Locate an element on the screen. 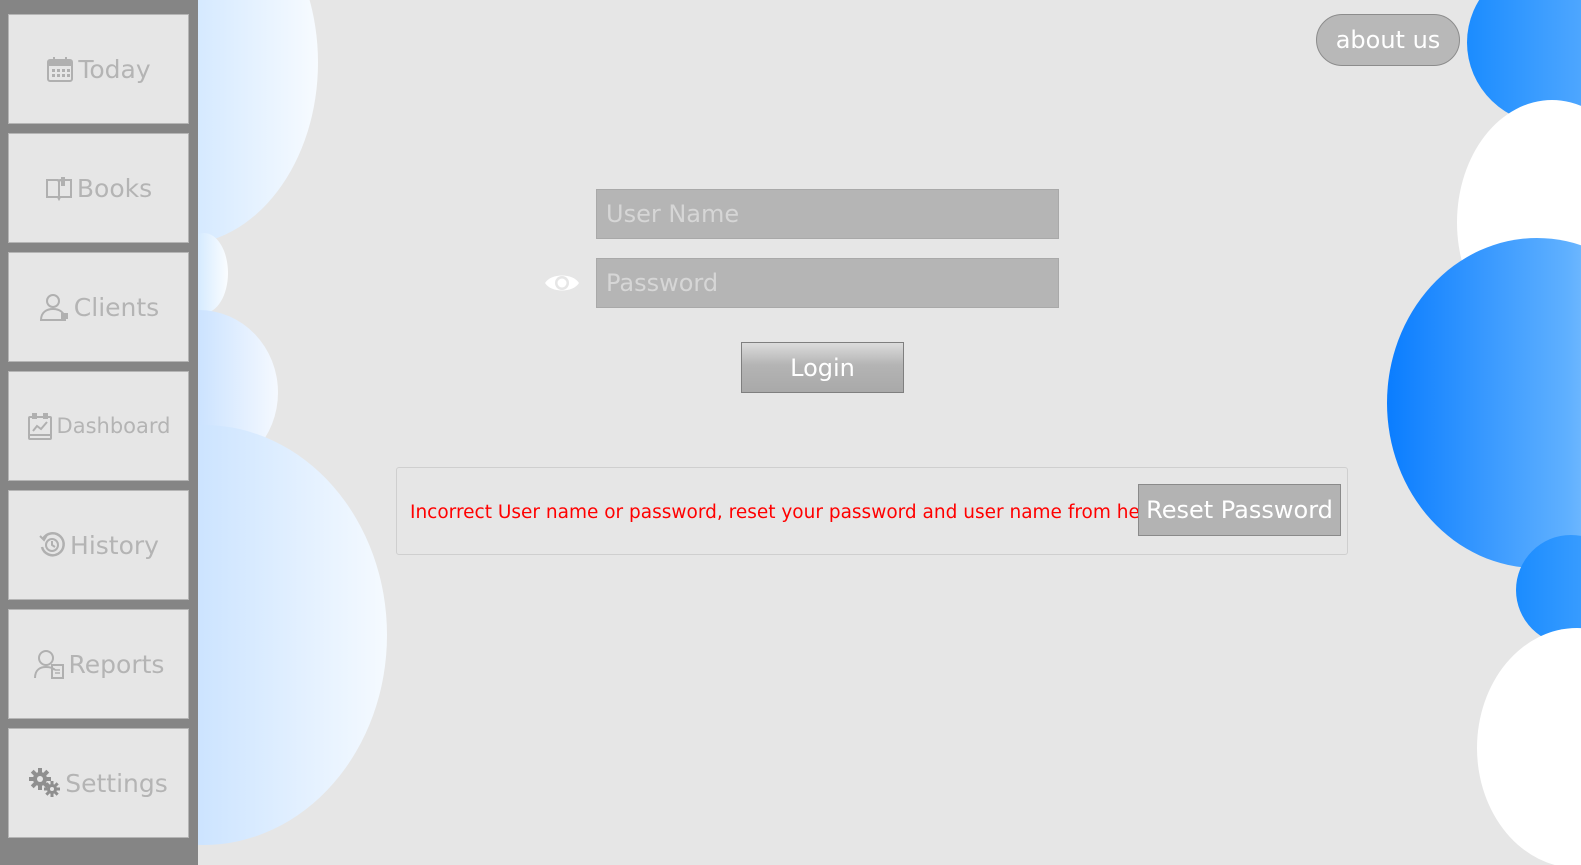 The image size is (1581, 865). gear-icon is located at coordinates (45, 783).